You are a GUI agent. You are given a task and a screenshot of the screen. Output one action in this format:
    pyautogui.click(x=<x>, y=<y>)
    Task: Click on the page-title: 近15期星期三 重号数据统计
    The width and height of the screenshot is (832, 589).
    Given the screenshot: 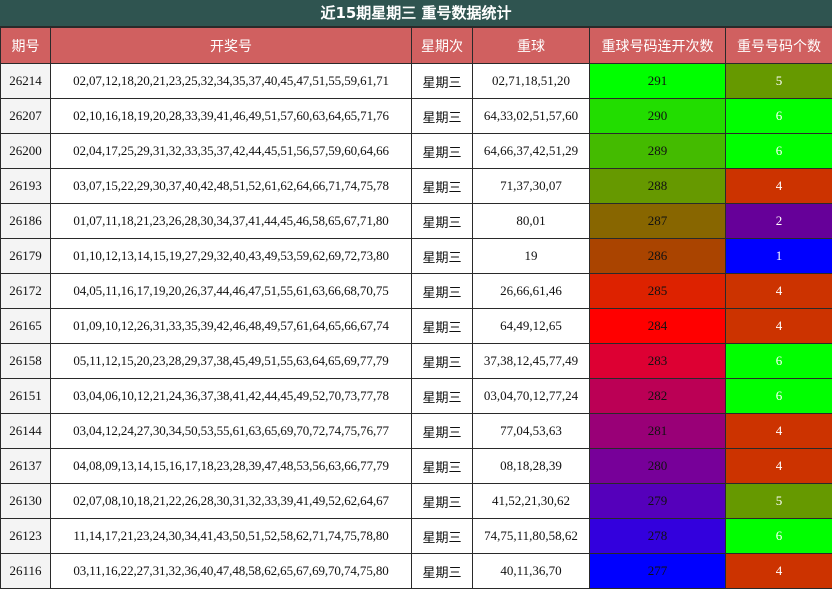 What is the action you would take?
    pyautogui.click(x=416, y=13)
    